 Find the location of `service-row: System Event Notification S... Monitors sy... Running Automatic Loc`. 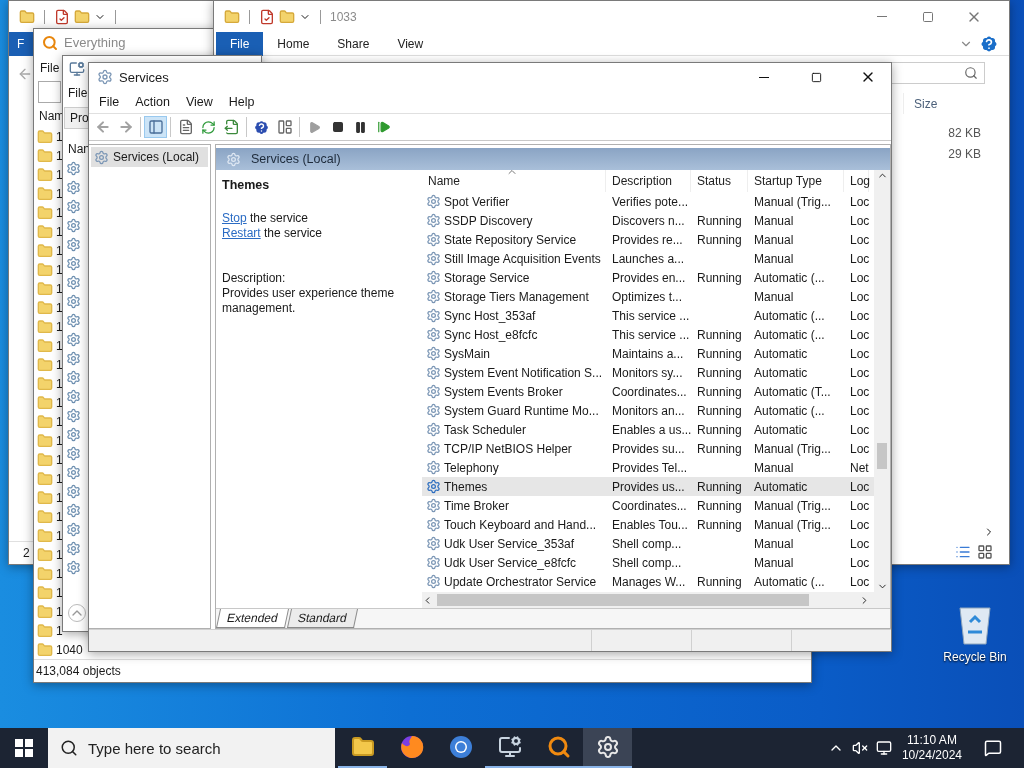

service-row: System Event Notification S... Monitors sy... Running Automatic Loc is located at coordinates (648, 372).